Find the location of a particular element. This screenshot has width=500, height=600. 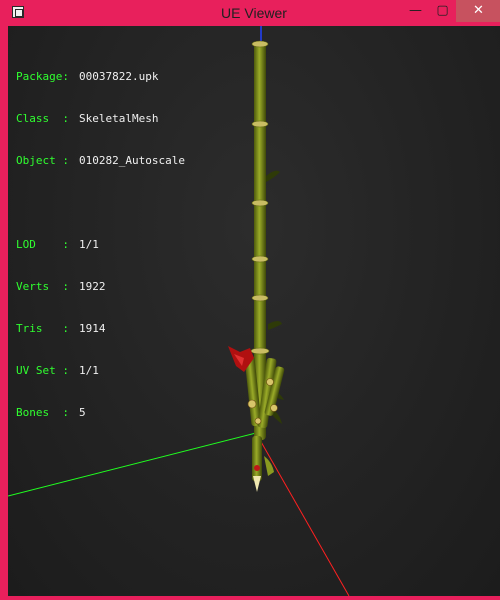

verts-label: Verts : is located at coordinates (42, 286).